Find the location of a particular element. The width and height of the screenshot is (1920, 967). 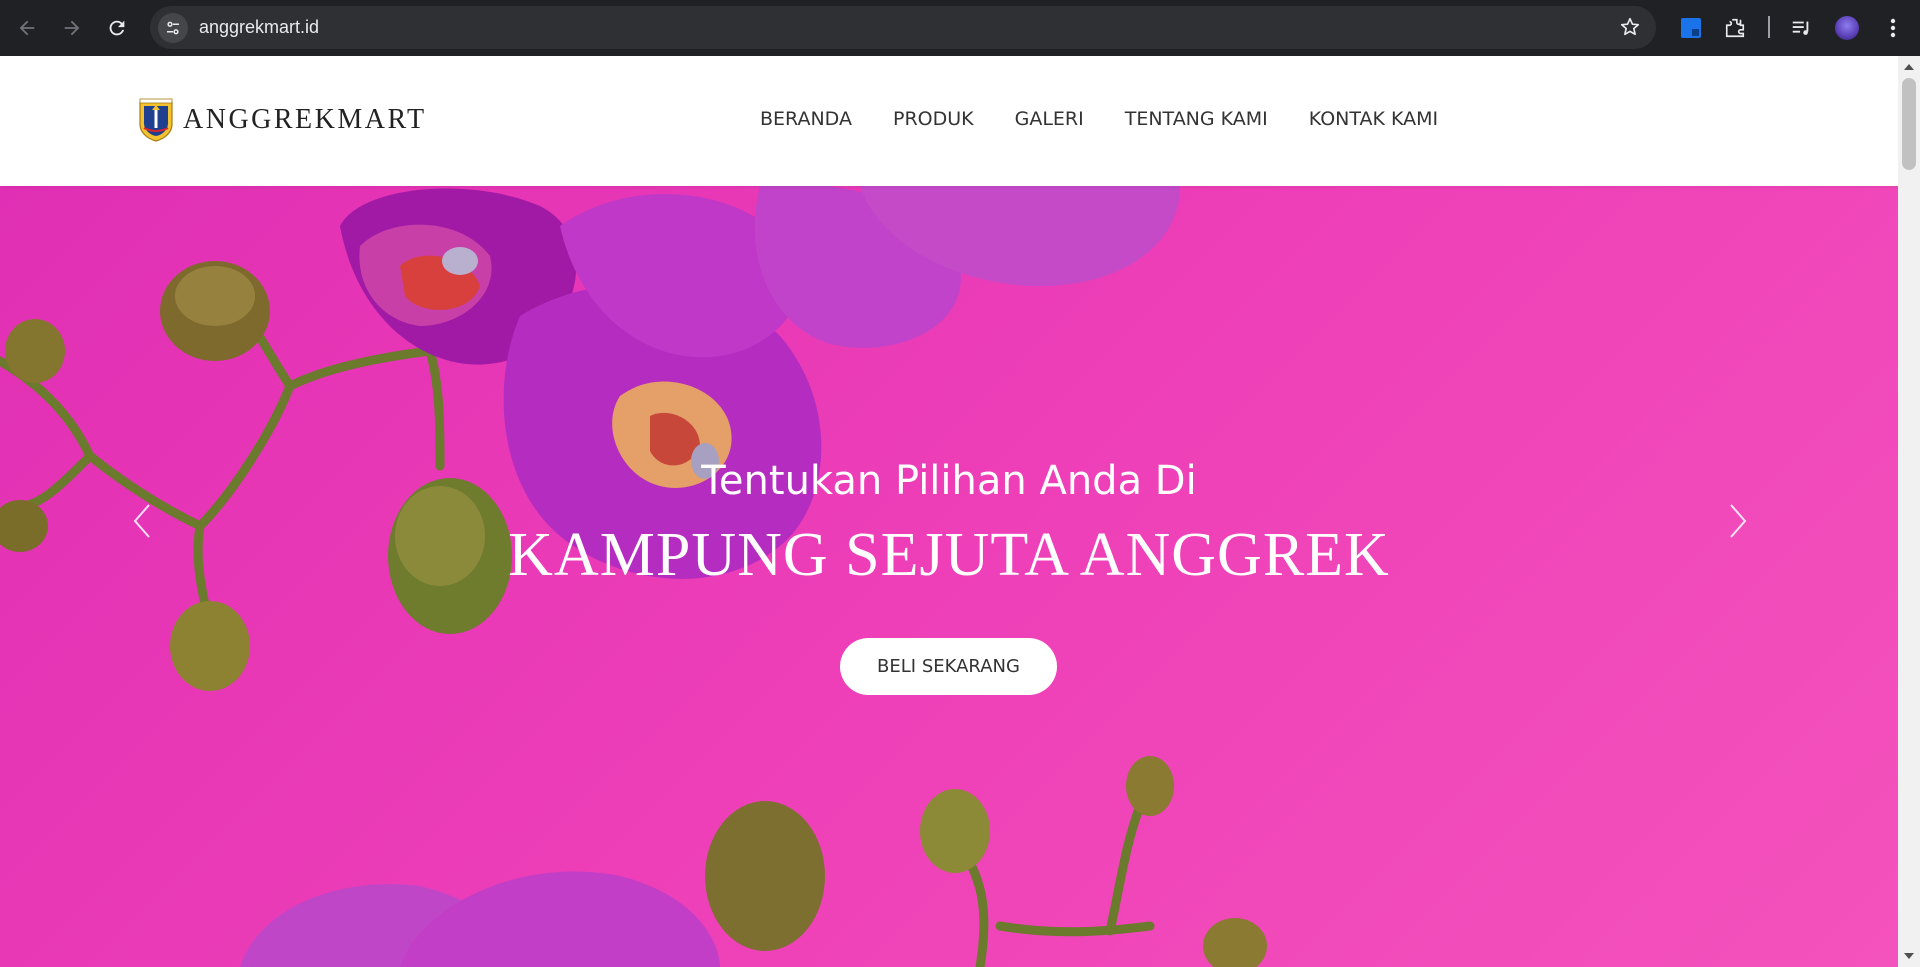

nav-item-kontak-kami: KONTAK KAMI is located at coordinates (1373, 119).